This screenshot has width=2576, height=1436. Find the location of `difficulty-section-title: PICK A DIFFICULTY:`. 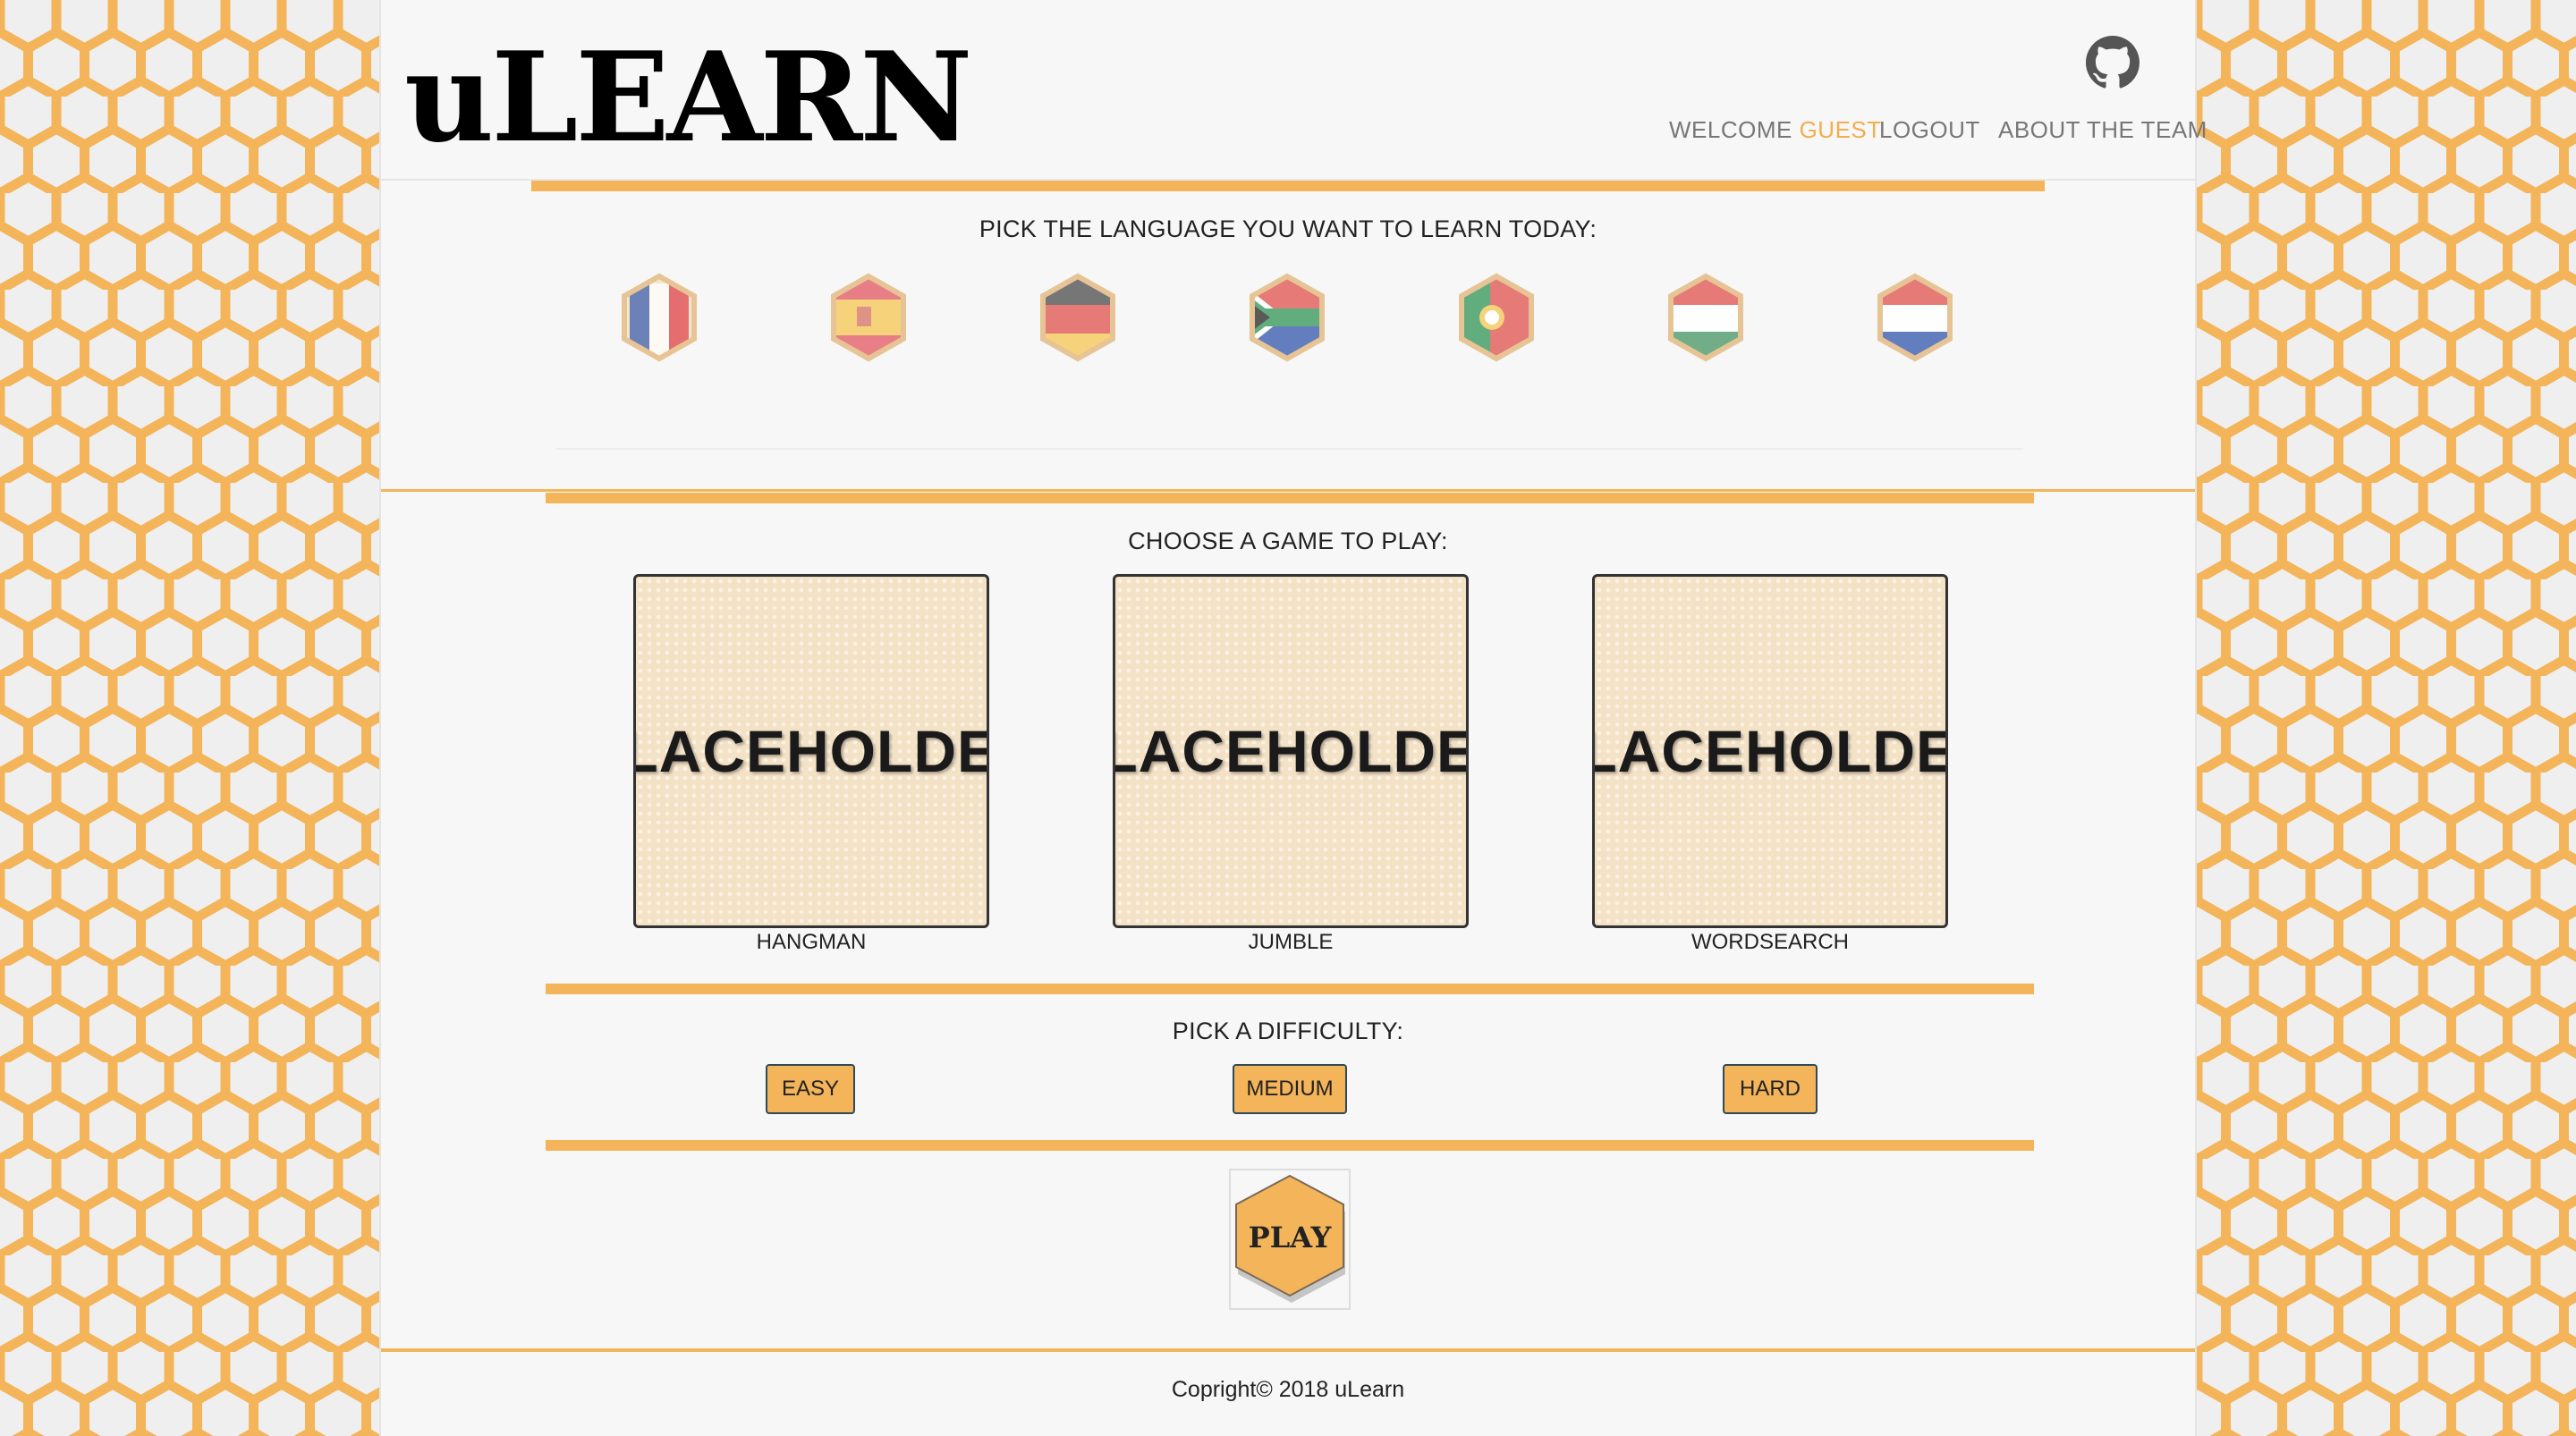

difficulty-section-title: PICK A DIFFICULTY: is located at coordinates (1288, 1031).